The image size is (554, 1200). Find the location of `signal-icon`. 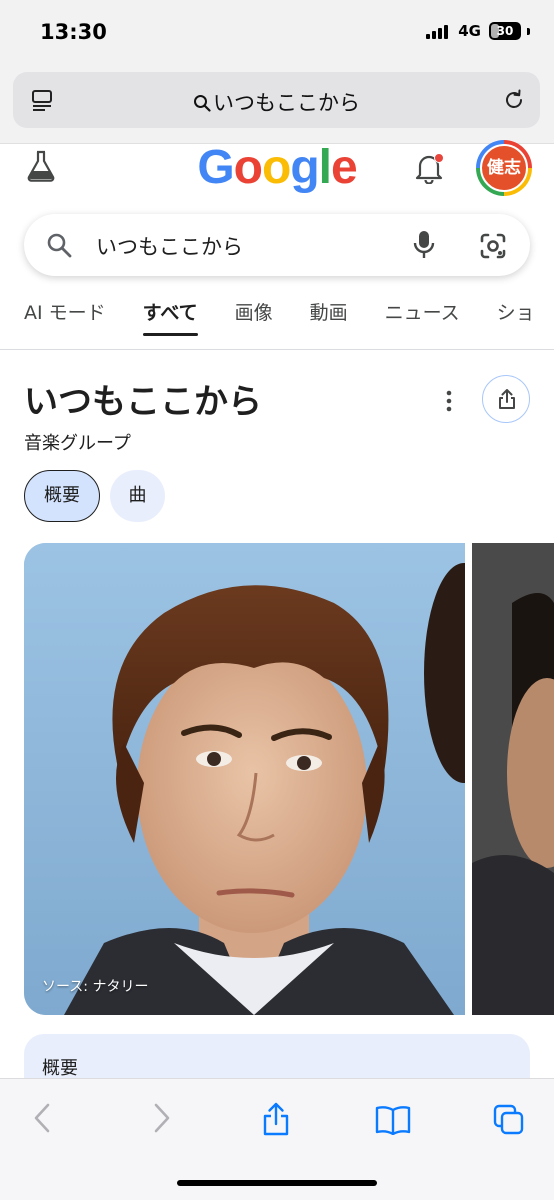

signal-icon is located at coordinates (437, 31).